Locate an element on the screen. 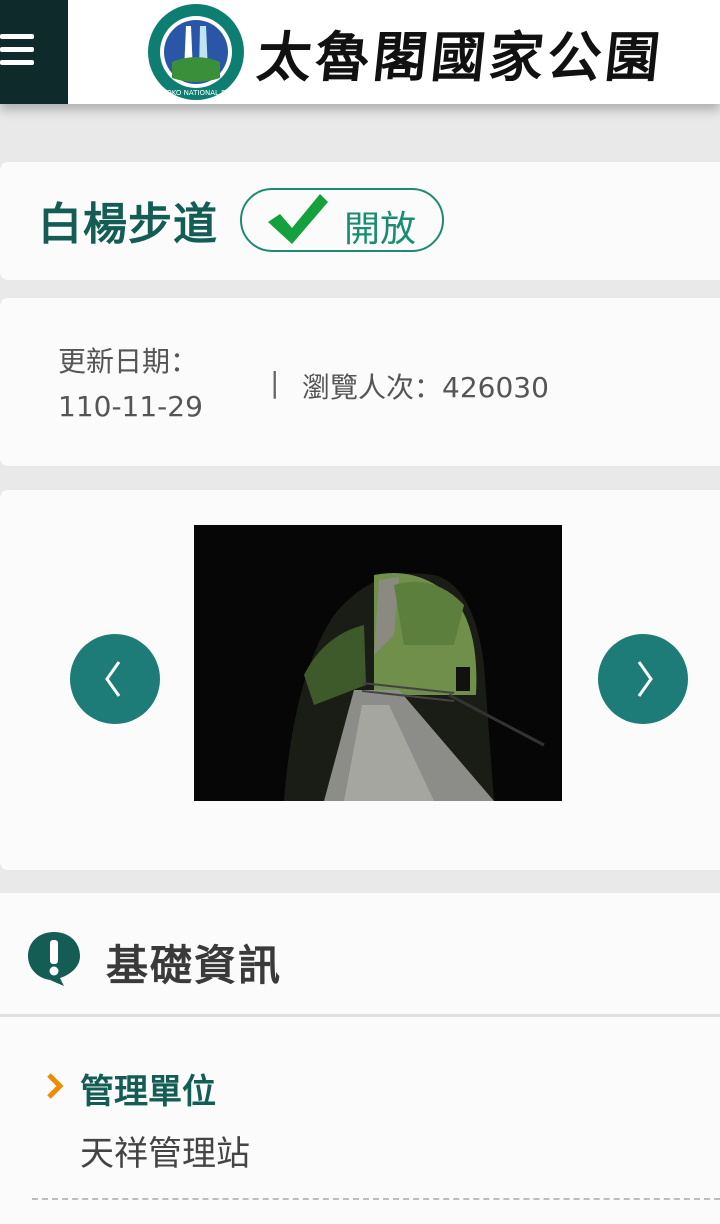 The image size is (720, 1224). tunnel-photo-image is located at coordinates (378, 663).